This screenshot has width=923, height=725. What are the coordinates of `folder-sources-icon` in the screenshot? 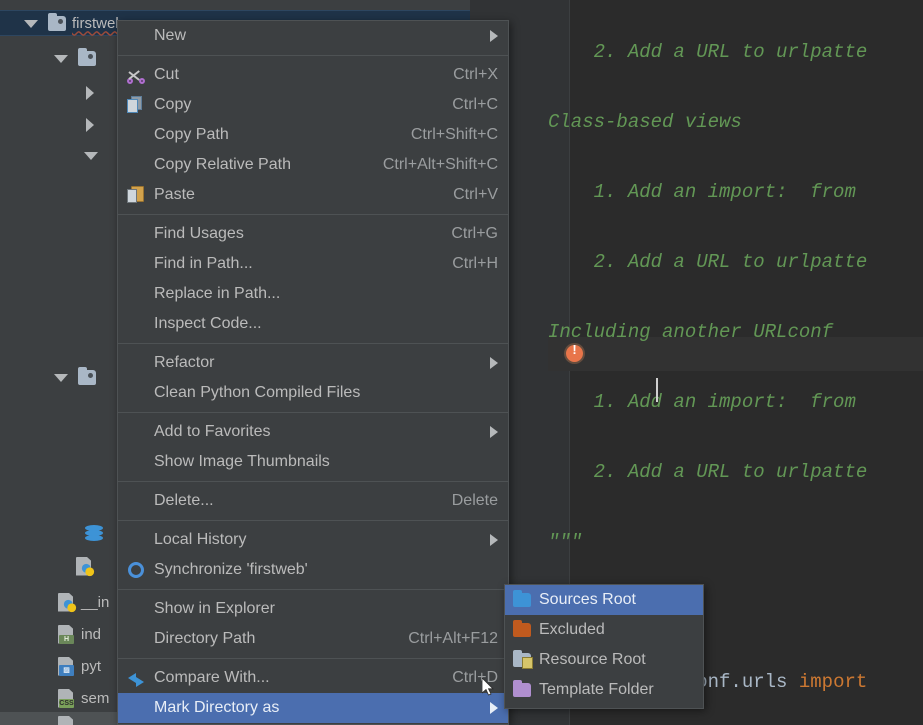 It's located at (522, 598).